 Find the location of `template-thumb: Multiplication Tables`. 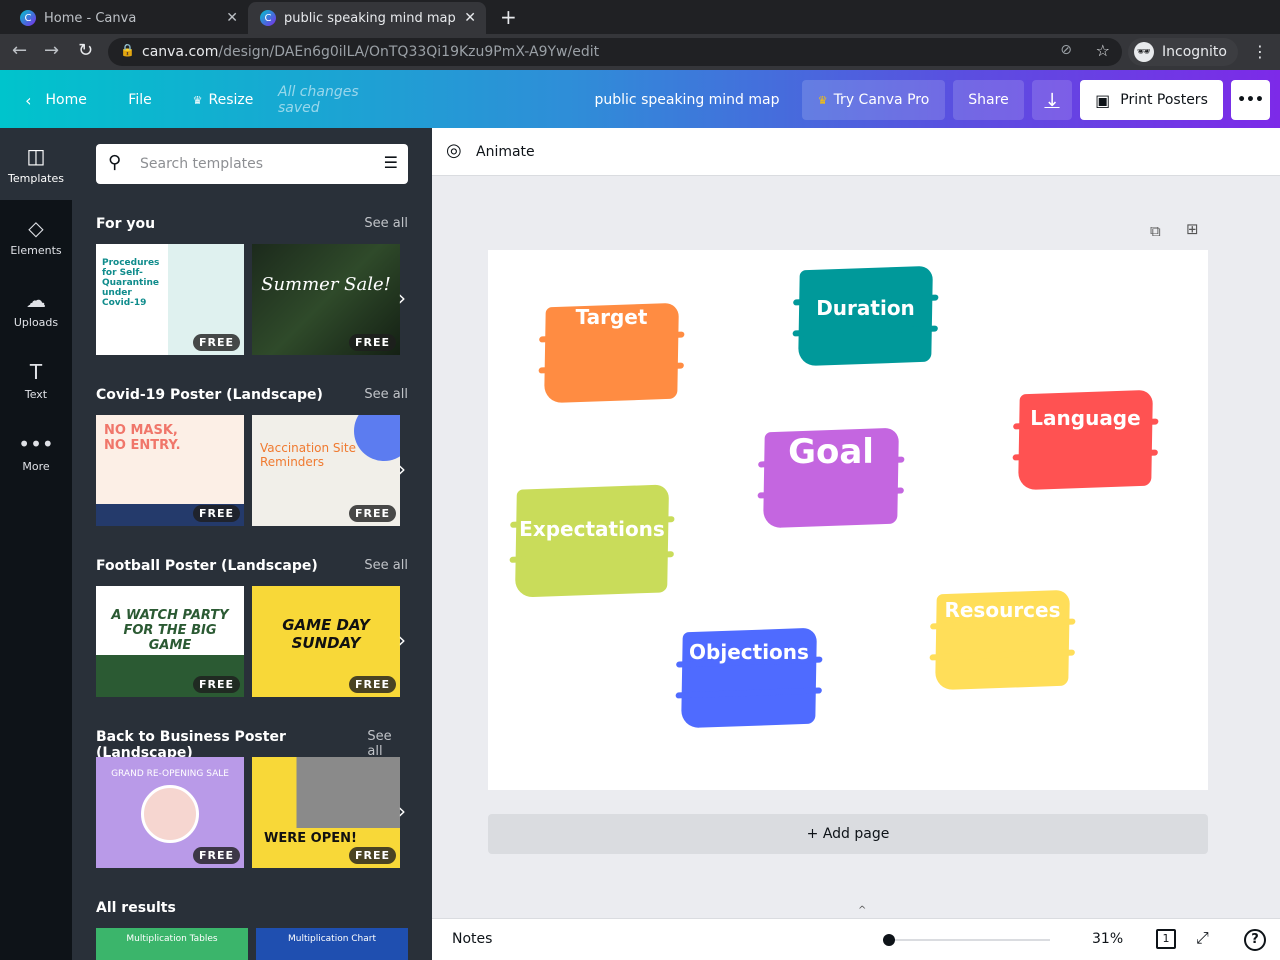

template-thumb: Multiplication Tables is located at coordinates (172, 944).